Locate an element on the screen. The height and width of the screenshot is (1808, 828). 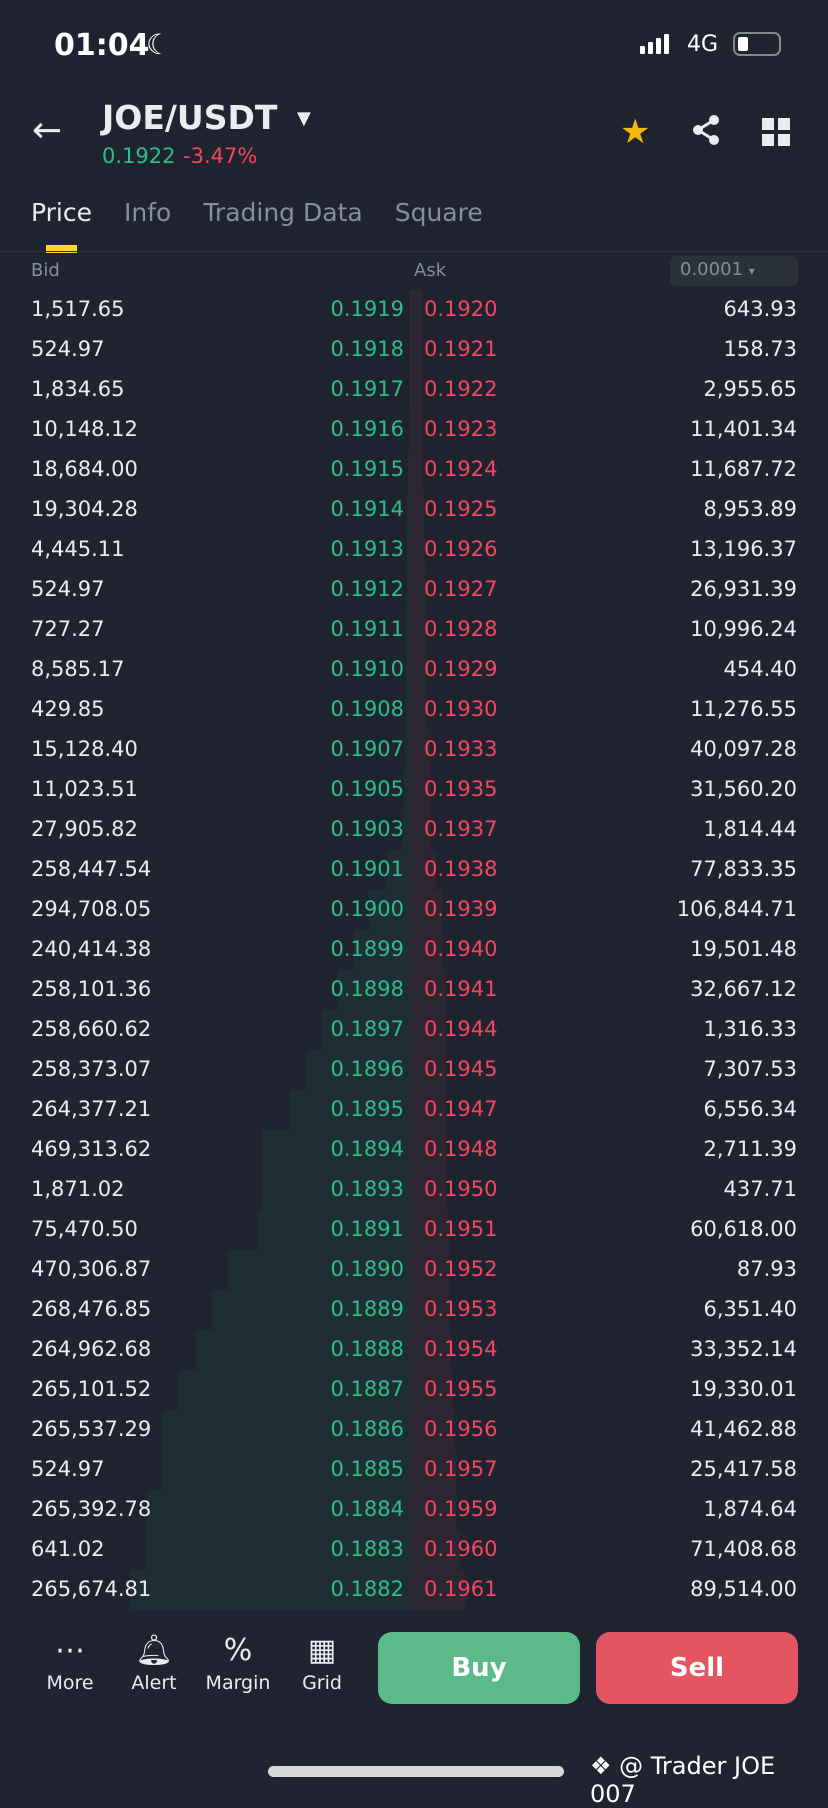
chevron-down-icon: ▾ is located at coordinates (752, 271).